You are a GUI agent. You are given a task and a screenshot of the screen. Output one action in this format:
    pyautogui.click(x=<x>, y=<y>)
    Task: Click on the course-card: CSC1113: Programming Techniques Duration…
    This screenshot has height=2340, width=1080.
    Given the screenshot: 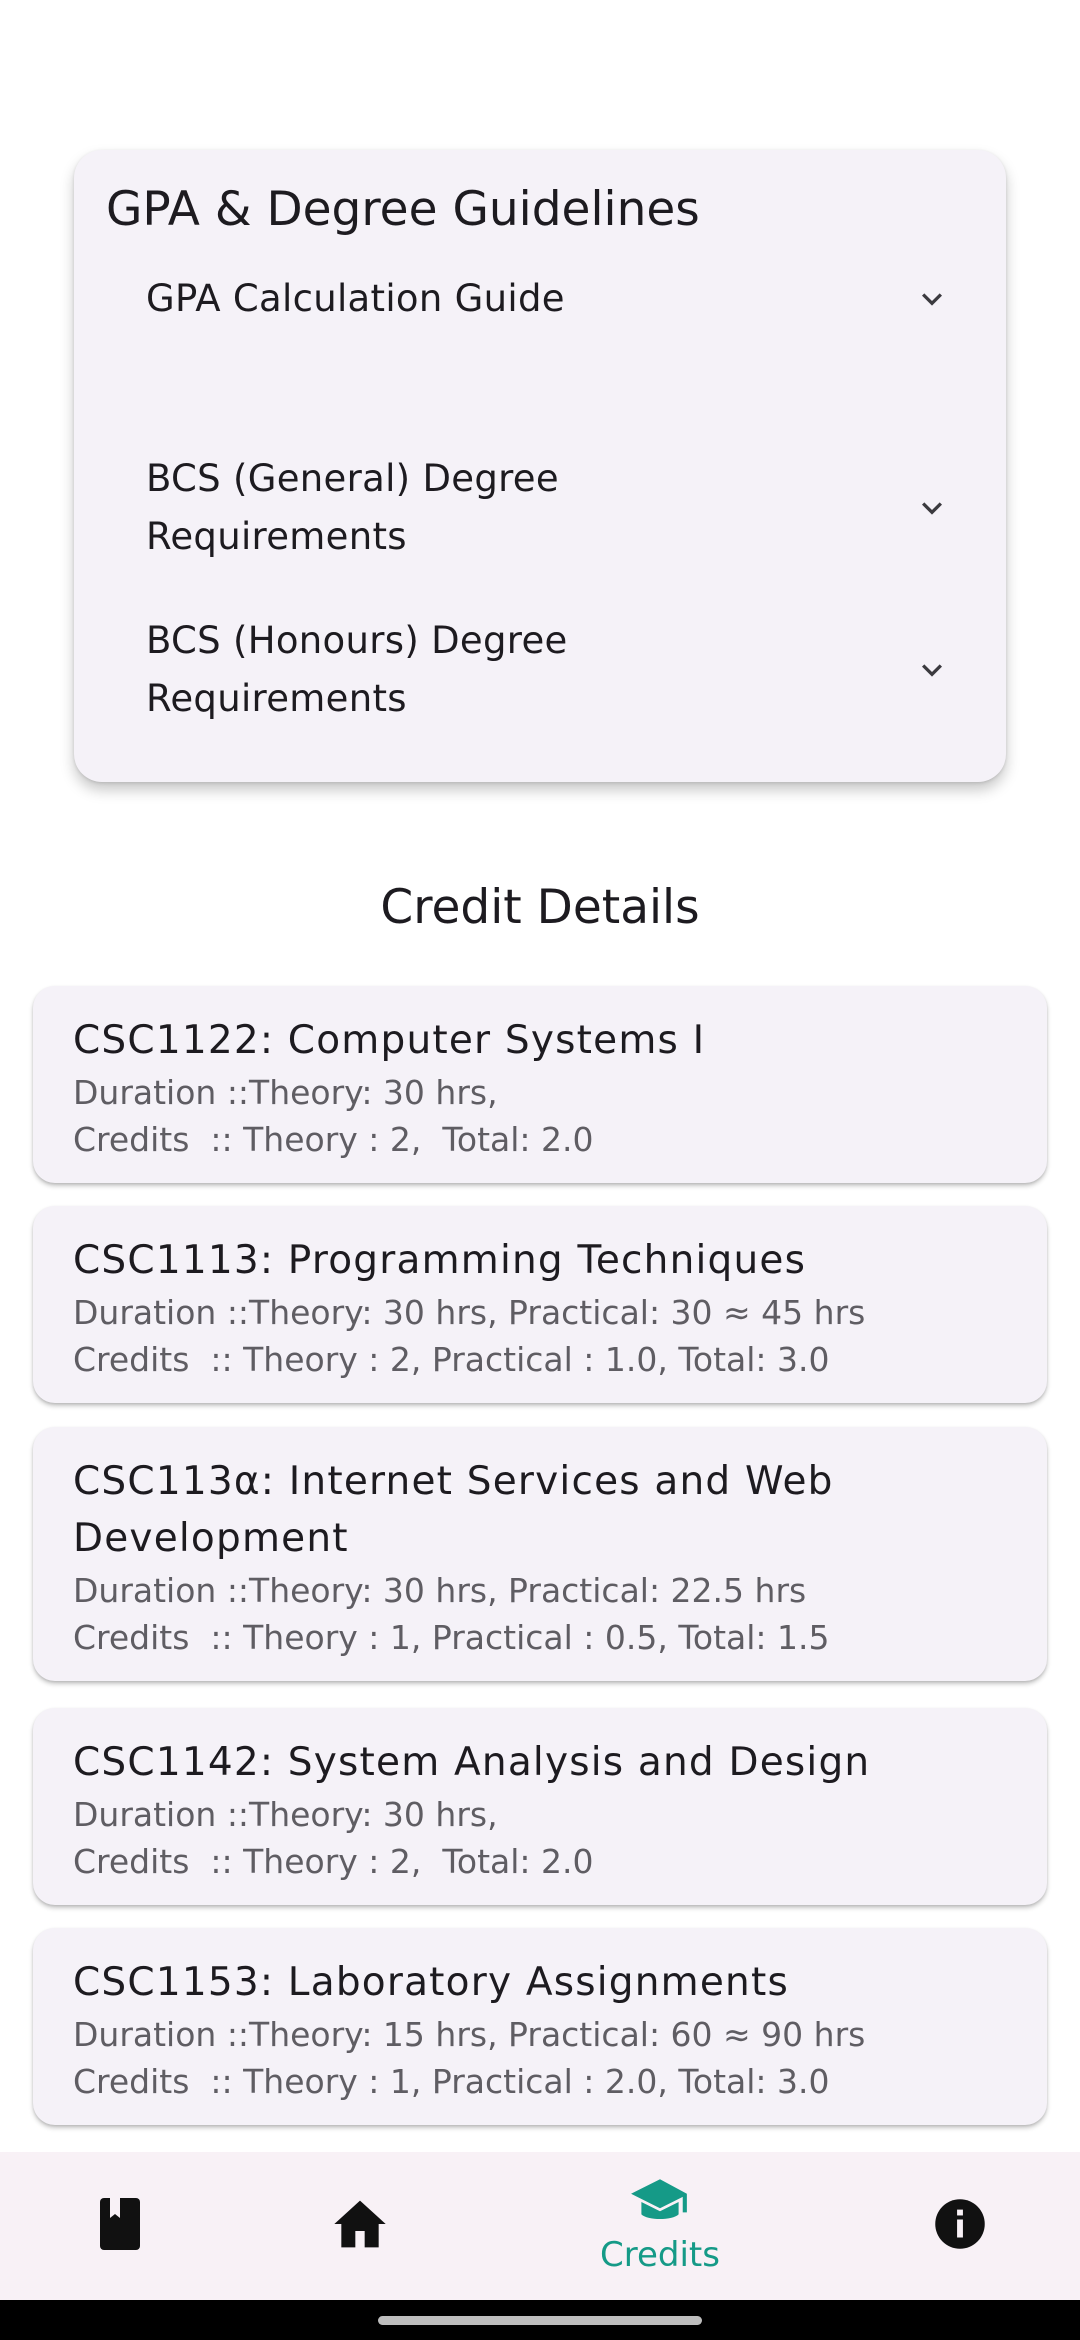 What is the action you would take?
    pyautogui.click(x=540, y=1304)
    